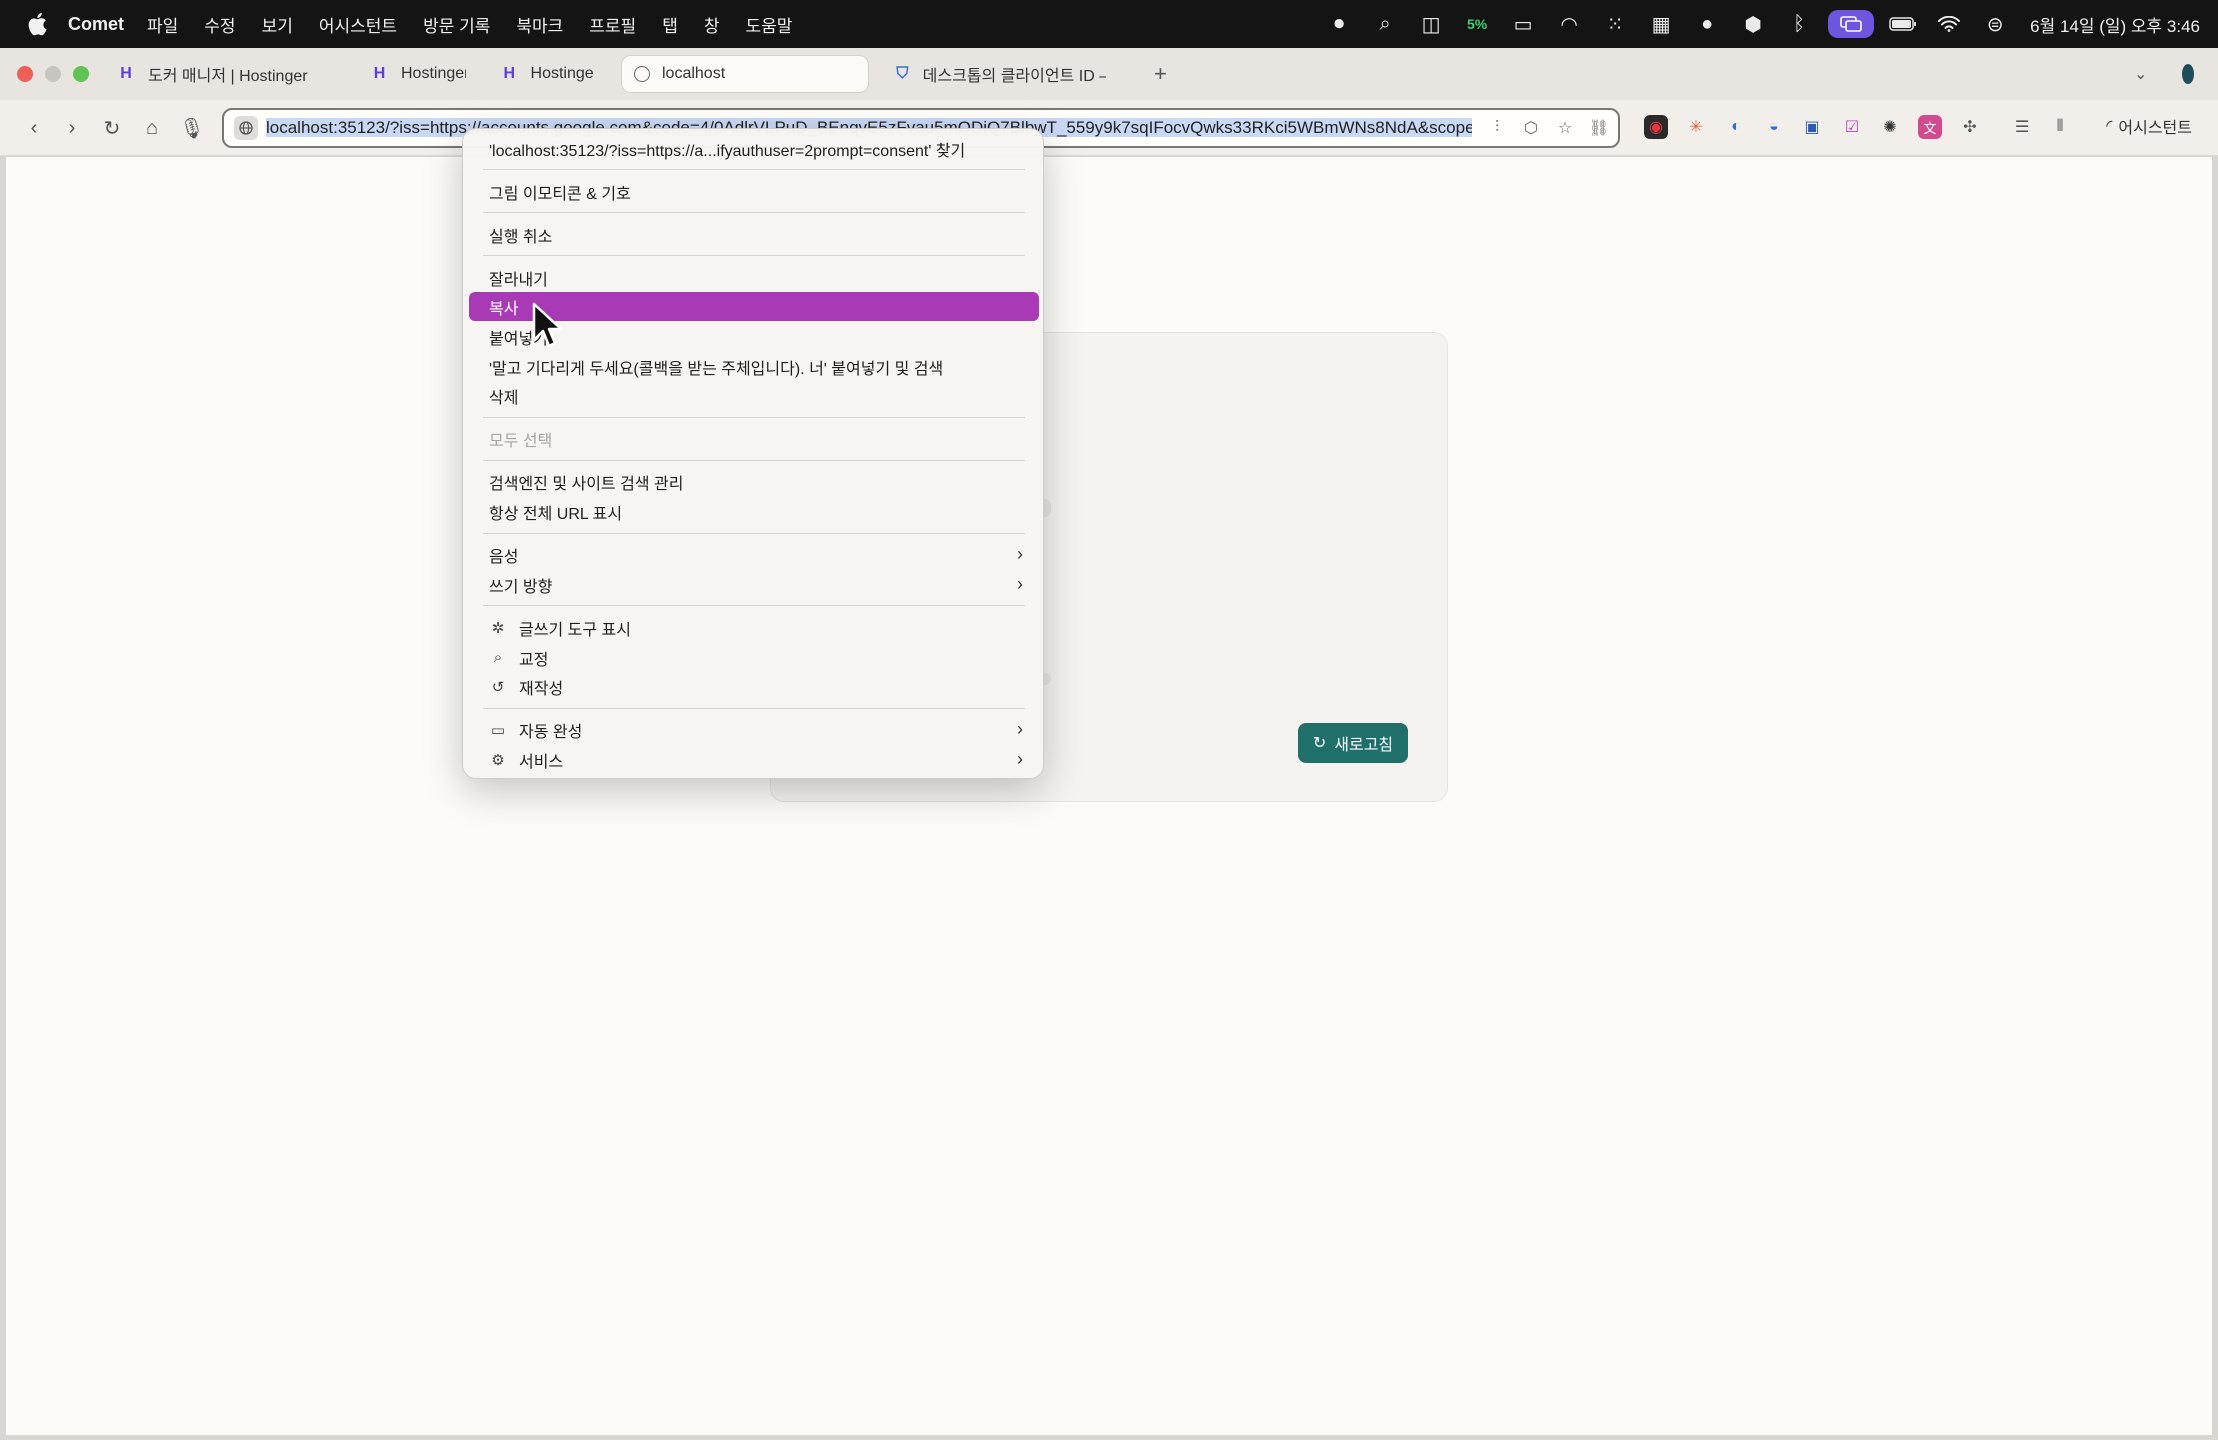  Describe the element at coordinates (1431, 24) in the screenshot. I see `screenshot-icon: ◫` at that location.